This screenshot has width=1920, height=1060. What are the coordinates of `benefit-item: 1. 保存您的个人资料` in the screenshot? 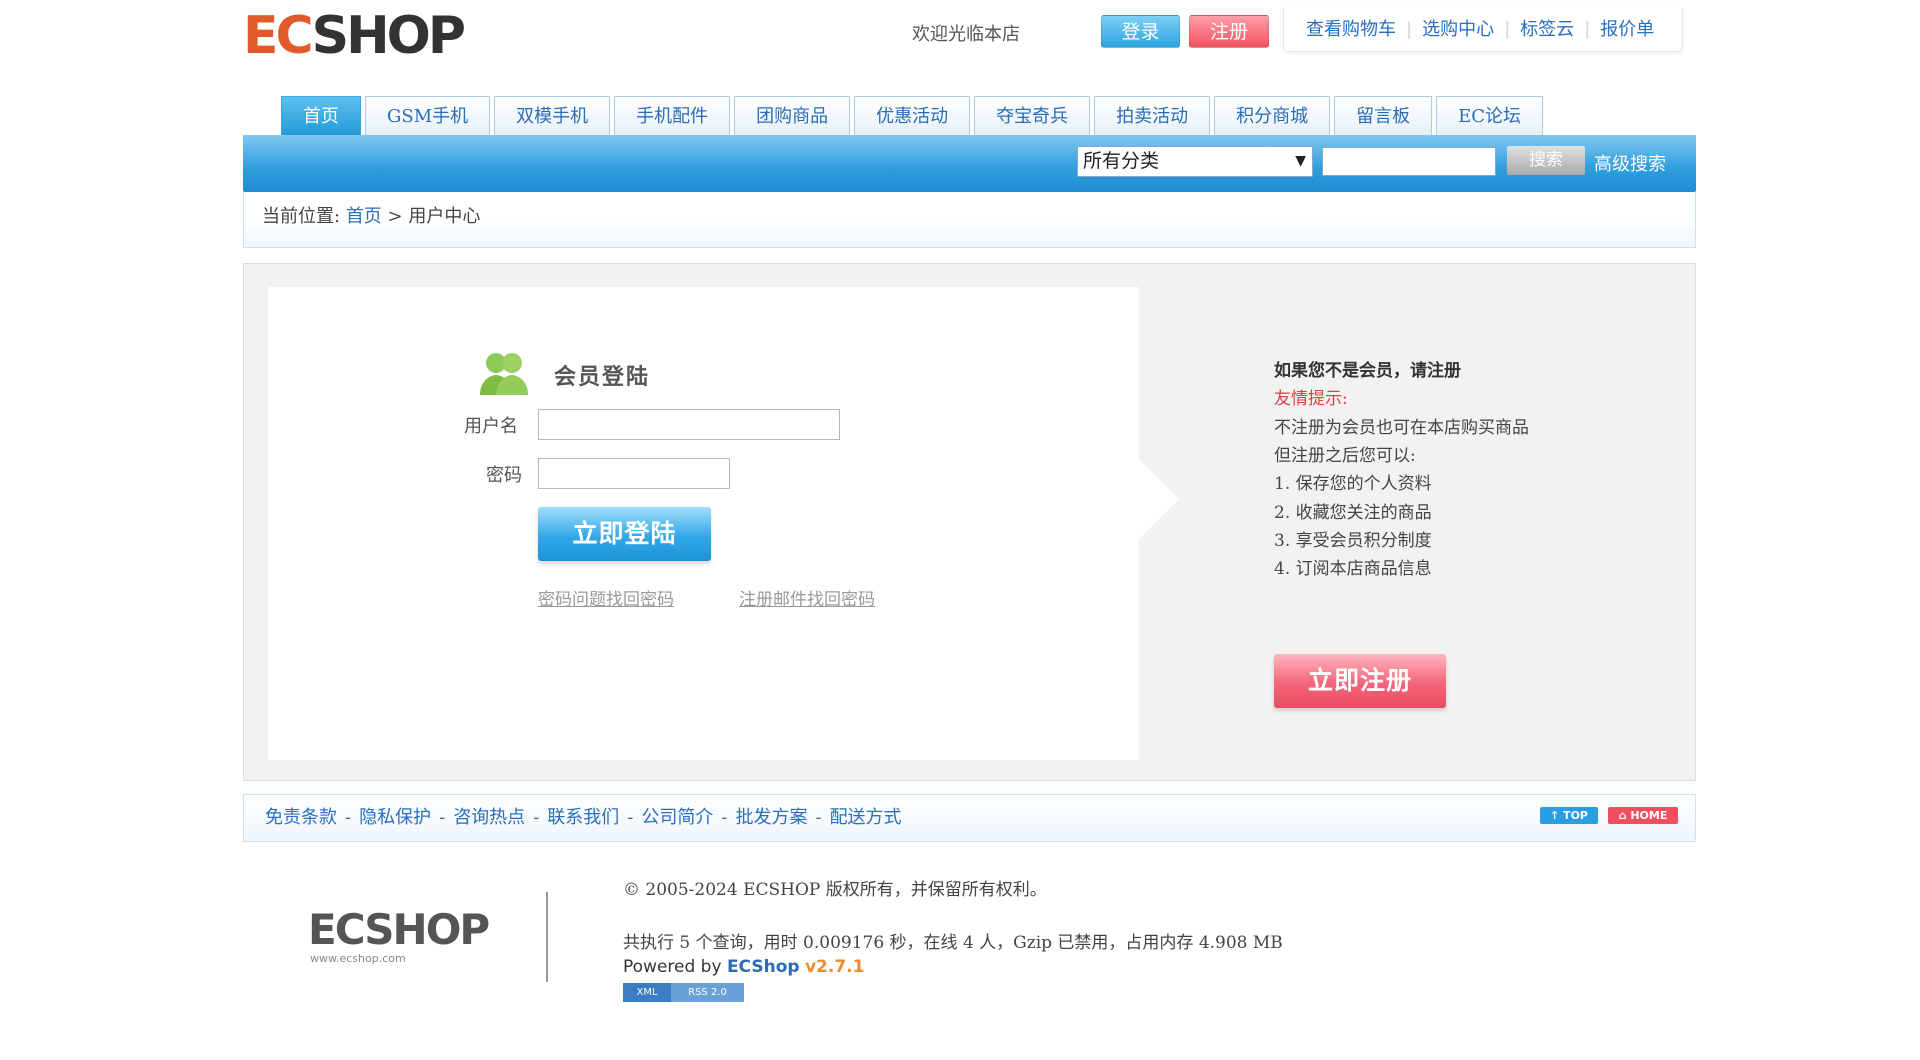 It's located at (1353, 484).